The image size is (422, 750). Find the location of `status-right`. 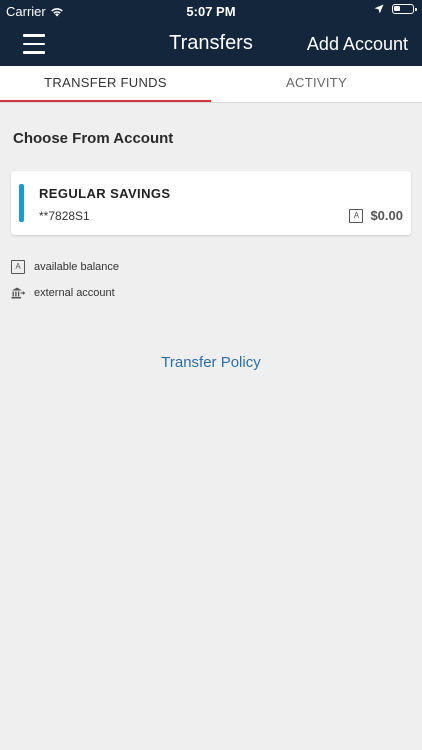

status-right is located at coordinates (395, 9).